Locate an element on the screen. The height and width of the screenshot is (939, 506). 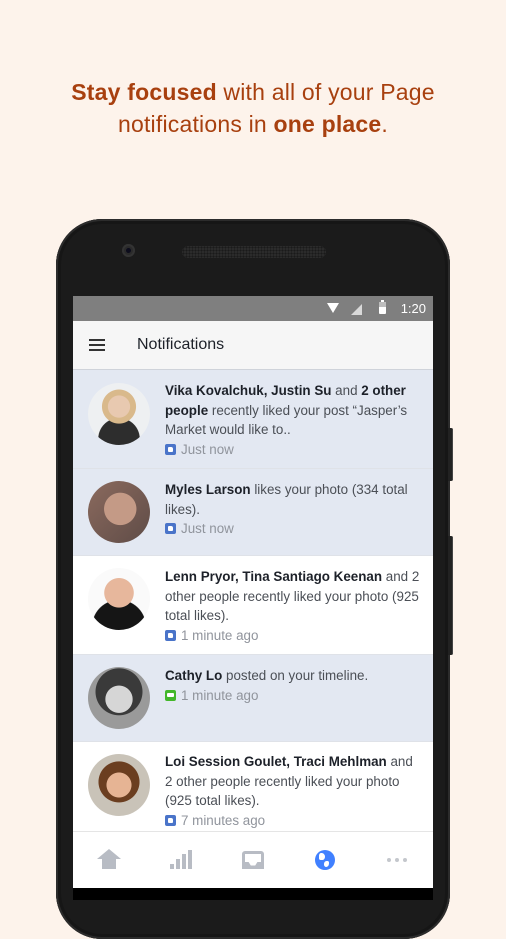
headline-bold-1: Stay focused is located at coordinates (144, 92).